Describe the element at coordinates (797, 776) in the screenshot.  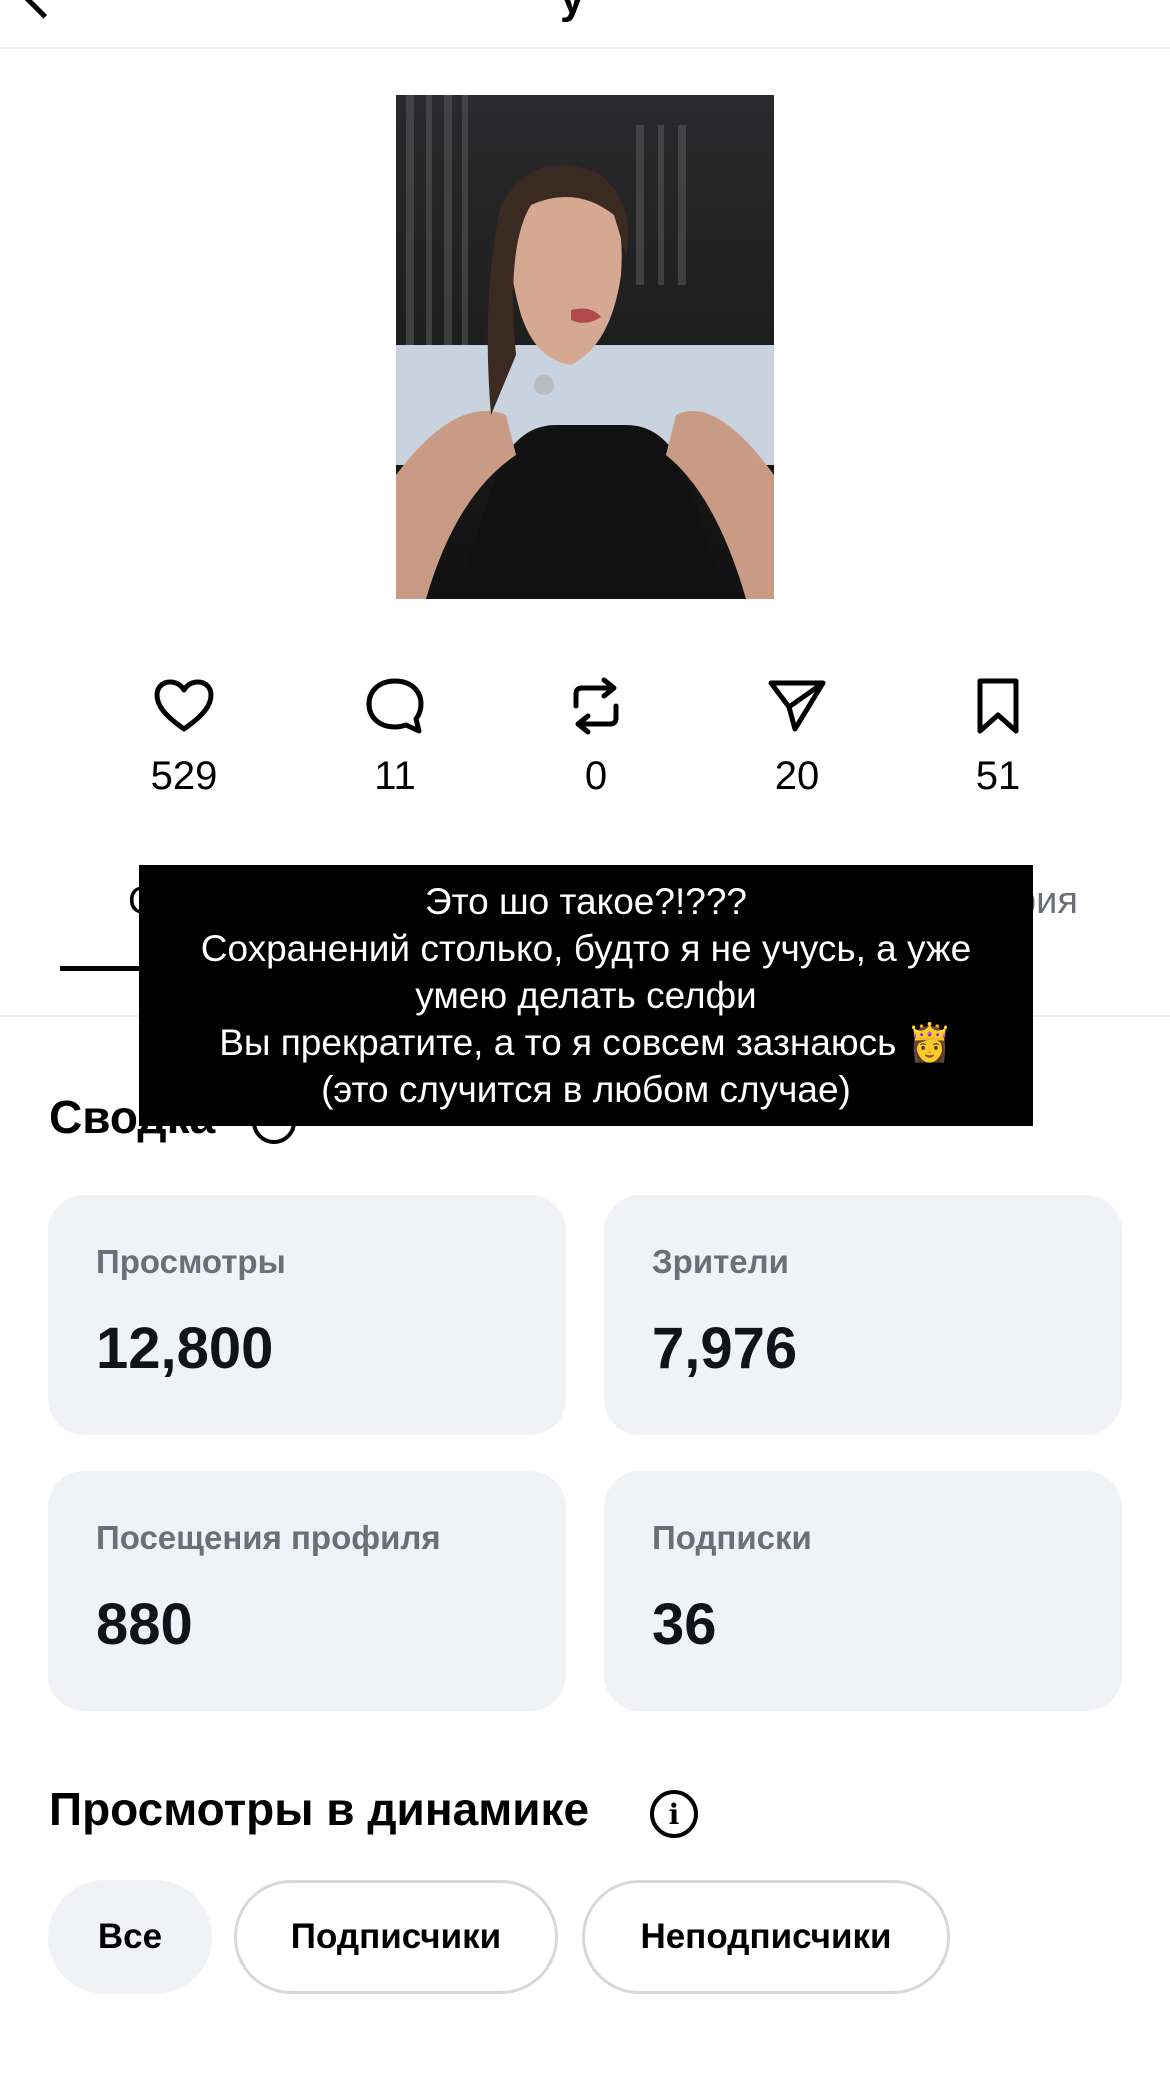
I see `shares-count: 20` at that location.